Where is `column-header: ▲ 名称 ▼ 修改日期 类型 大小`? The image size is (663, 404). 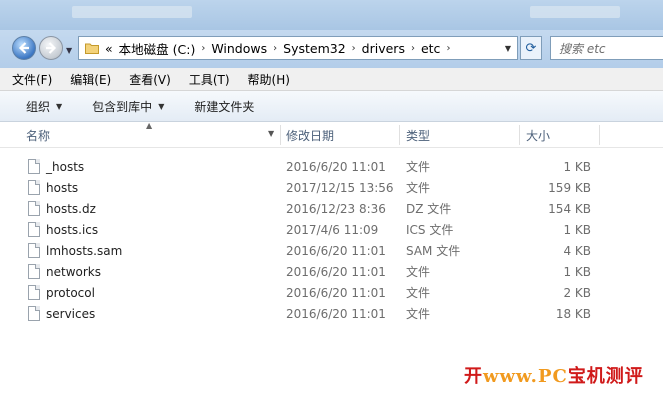
column-header: ▲ 名称 ▼ 修改日期 类型 大小 is located at coordinates (331, 134).